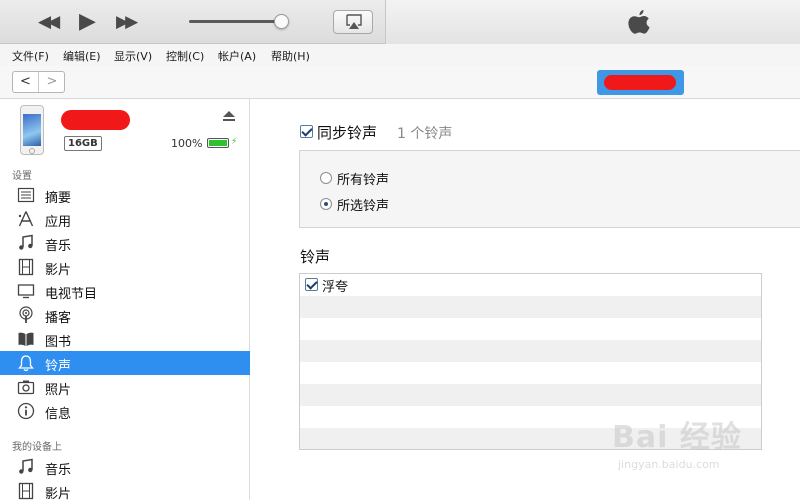 The width and height of the screenshot is (800, 503). What do you see at coordinates (400, 55) in the screenshot?
I see `menu-bar: 文件(F) 编辑(E) 显示(V) 控制(C) 帐户(A) 帮助(H)` at bounding box center [400, 55].